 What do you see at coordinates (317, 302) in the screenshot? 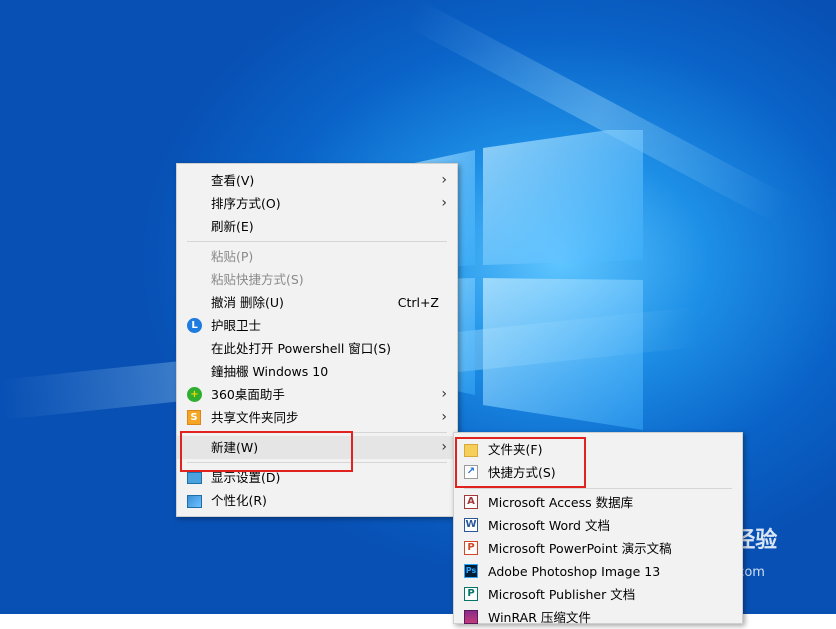
I see `menu-item-undo-delete: 撤消 删除(U) Ctrl+Z` at bounding box center [317, 302].